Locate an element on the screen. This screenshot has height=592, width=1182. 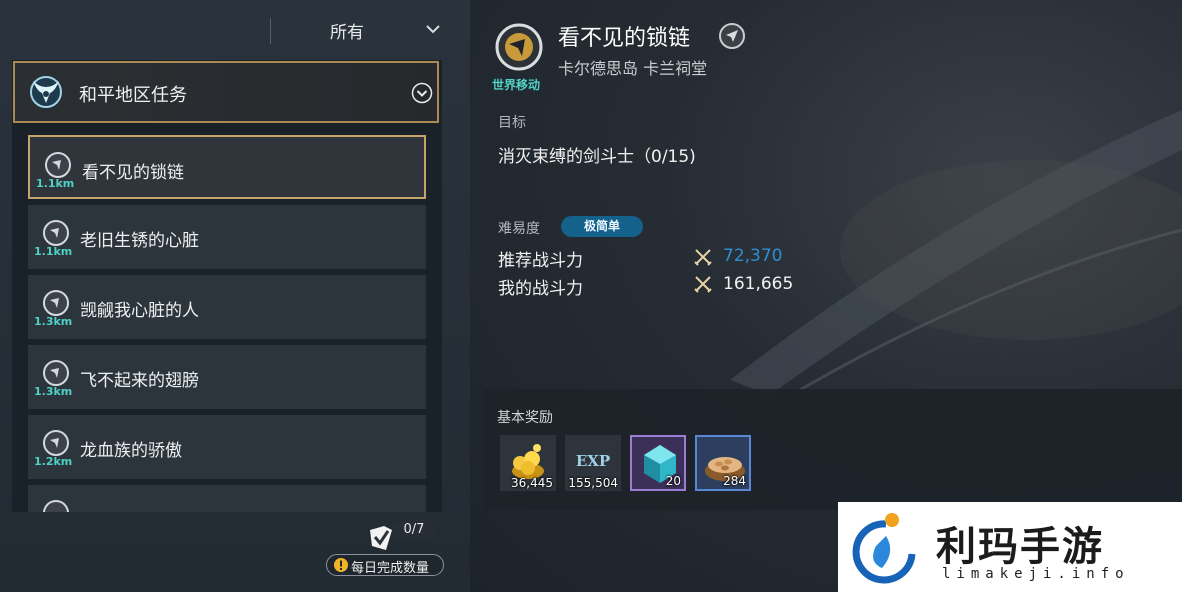
goal-text: 消灭束缚的剑斗士（0/15) is located at coordinates (597, 157).